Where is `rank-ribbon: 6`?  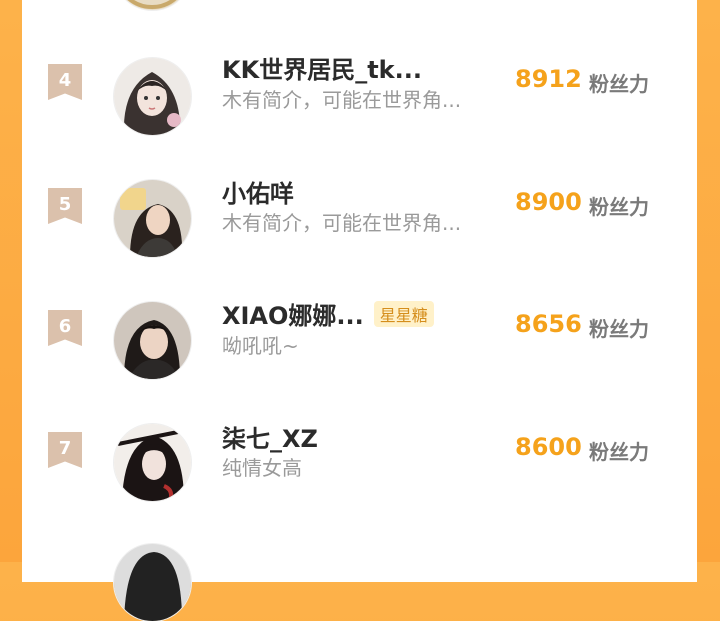 rank-ribbon: 6 is located at coordinates (65, 328).